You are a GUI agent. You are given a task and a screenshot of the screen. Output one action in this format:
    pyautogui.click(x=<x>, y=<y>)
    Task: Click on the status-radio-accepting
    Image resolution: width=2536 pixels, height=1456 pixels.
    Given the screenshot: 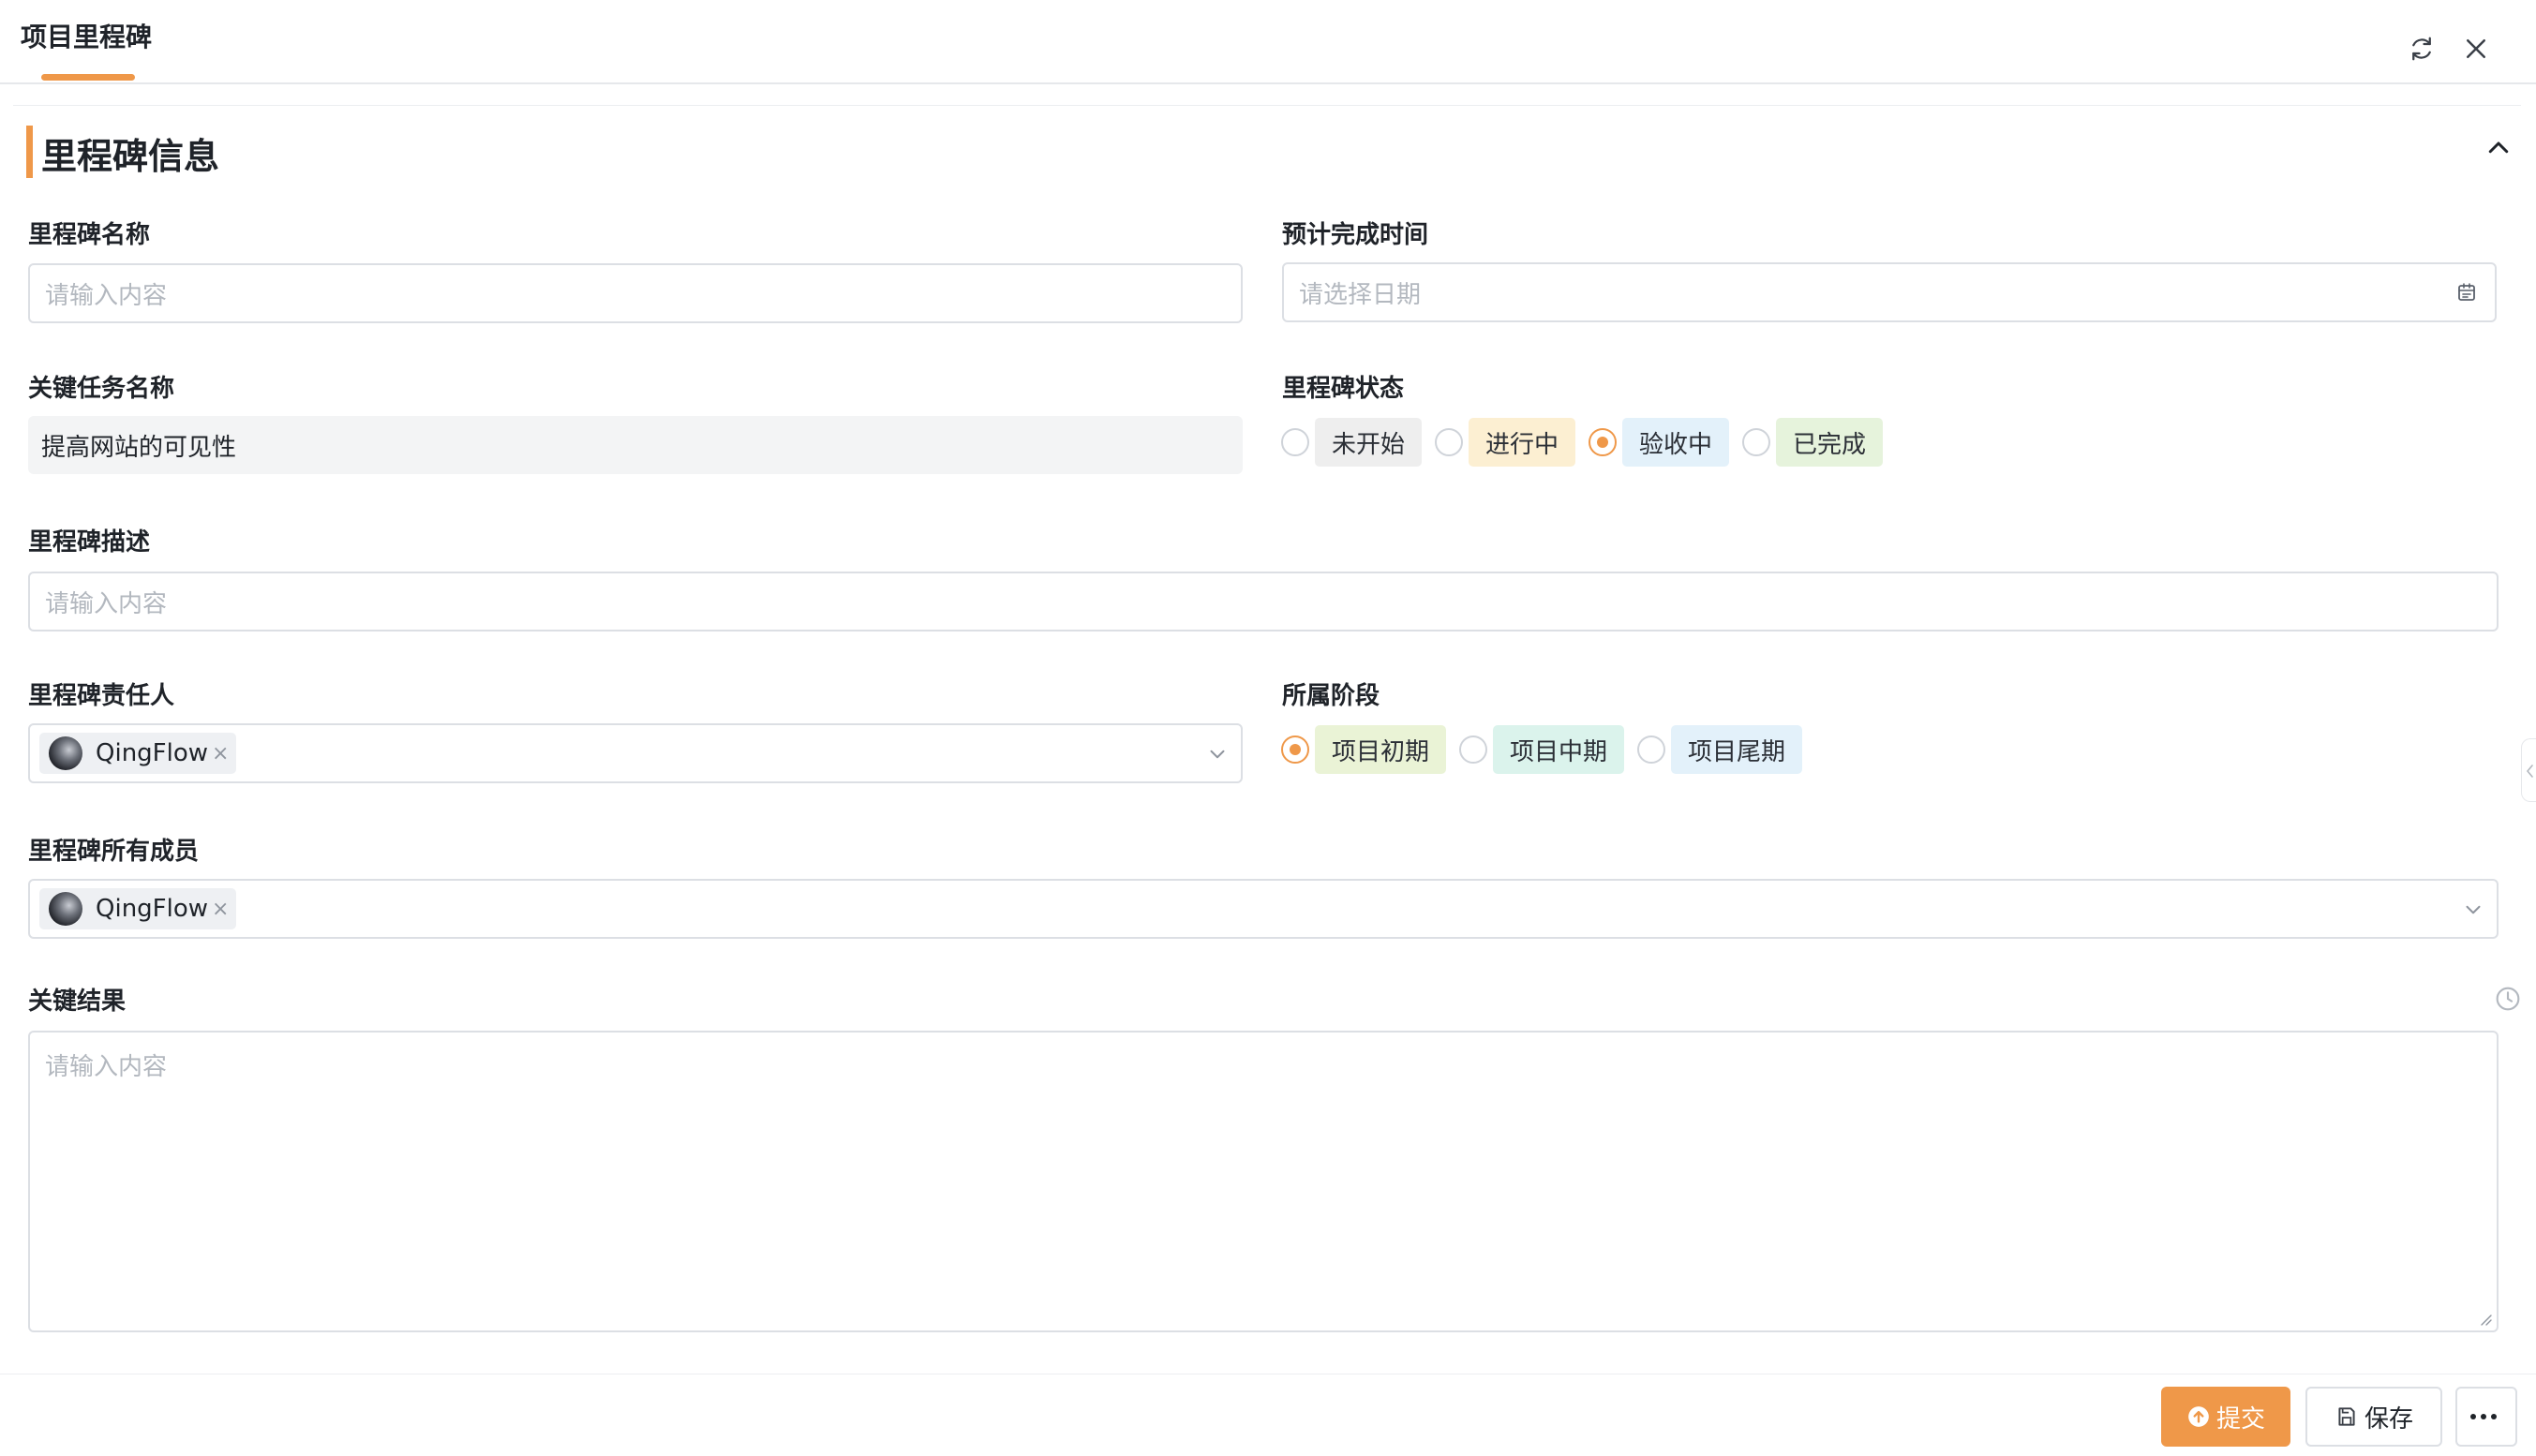 What is the action you would take?
    pyautogui.click(x=1603, y=442)
    